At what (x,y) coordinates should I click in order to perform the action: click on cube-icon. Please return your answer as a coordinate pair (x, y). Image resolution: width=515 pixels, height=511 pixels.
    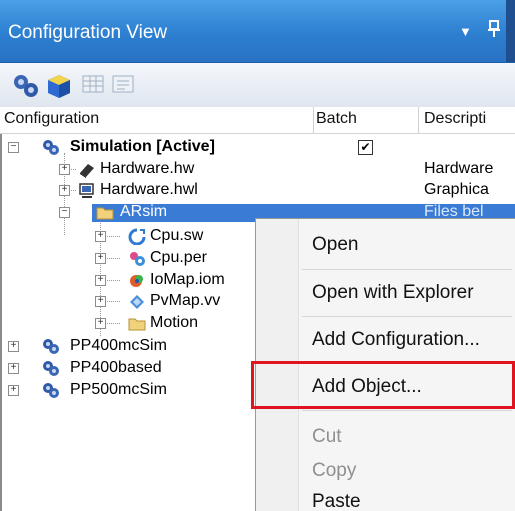
    Looking at the image, I should click on (59, 86).